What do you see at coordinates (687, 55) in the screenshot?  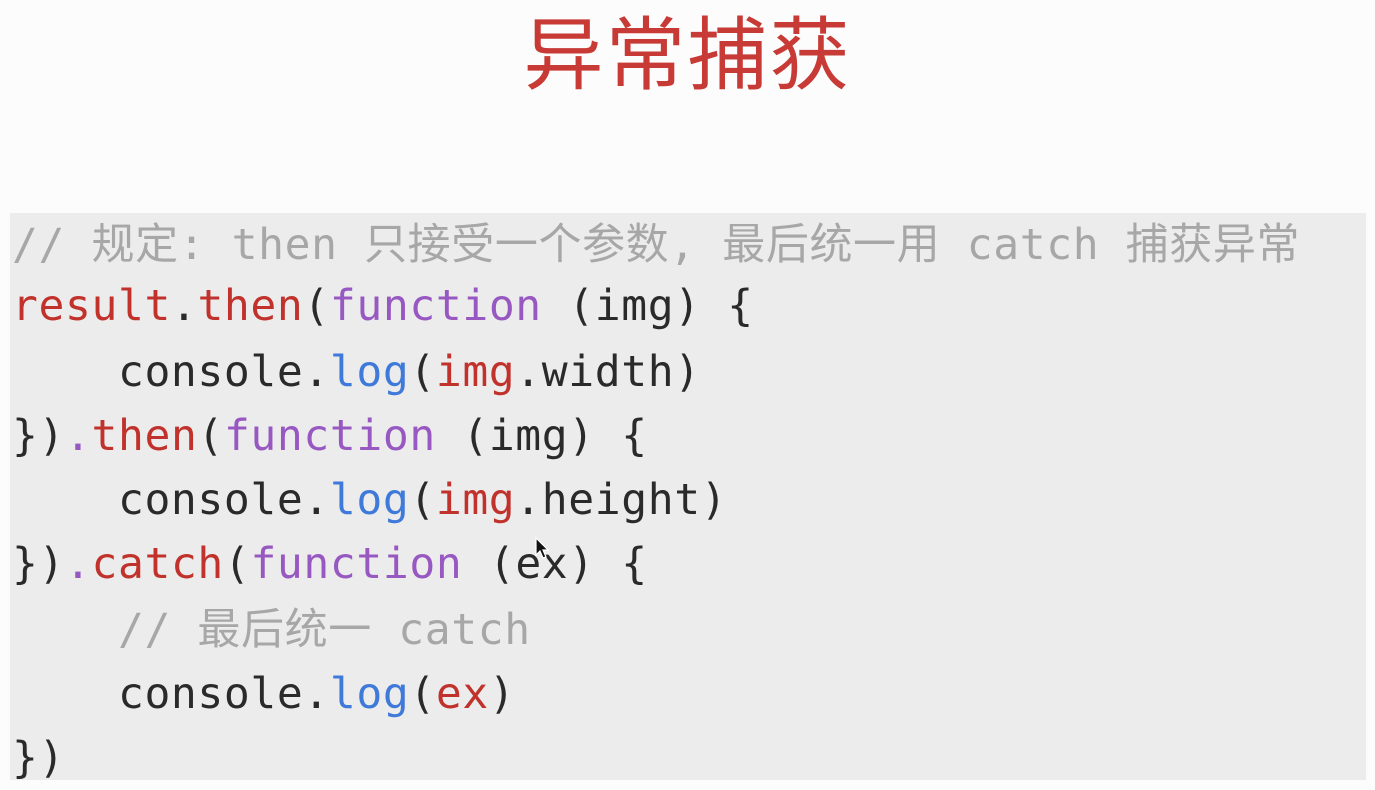 I see `slide-title: 异常捕获` at bounding box center [687, 55].